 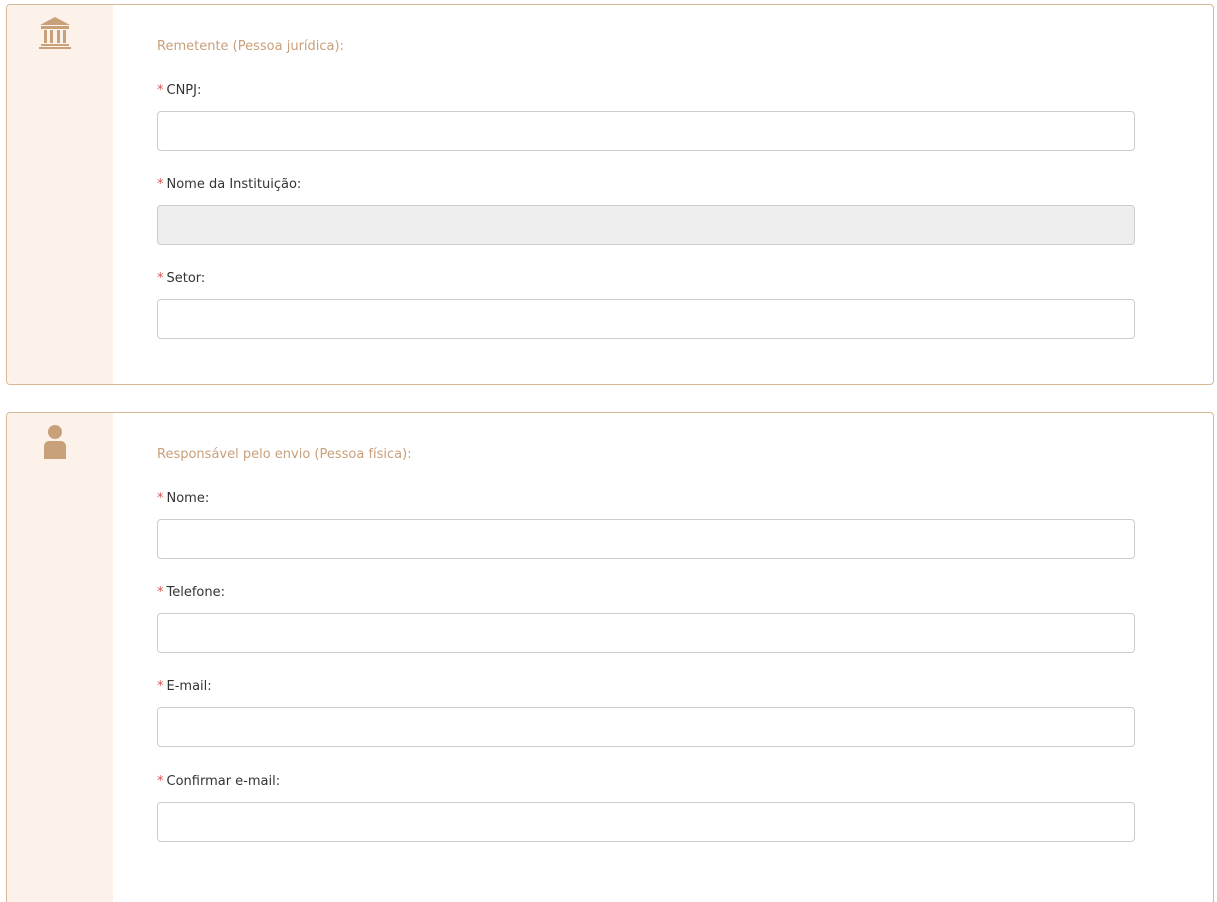 What do you see at coordinates (646, 225) in the screenshot?
I see `nome-instituicao-input` at bounding box center [646, 225].